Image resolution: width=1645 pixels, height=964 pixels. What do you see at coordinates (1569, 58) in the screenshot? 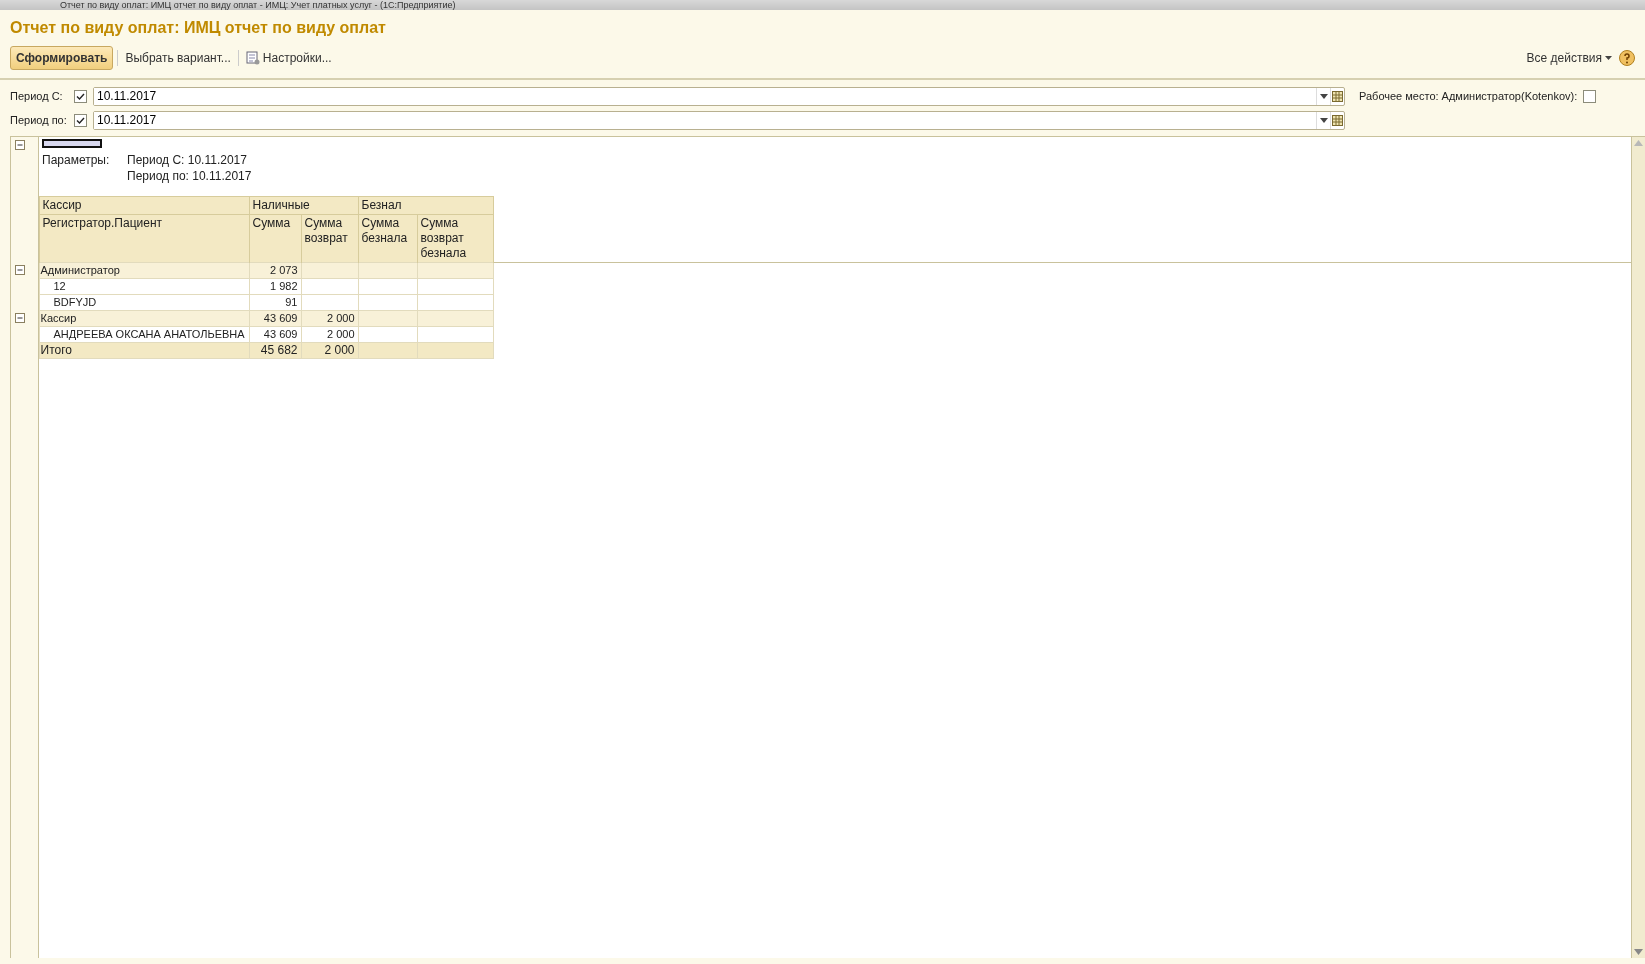
I see `all-actions-menu: Все действия` at bounding box center [1569, 58].